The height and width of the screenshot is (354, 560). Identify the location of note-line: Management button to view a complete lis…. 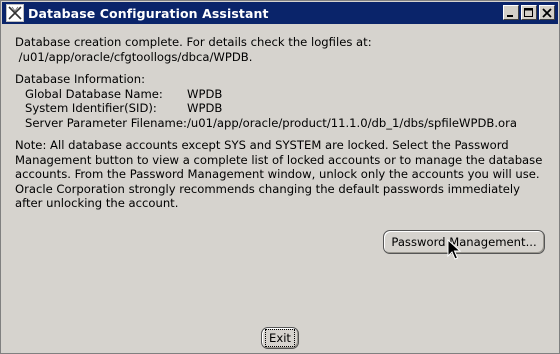
(279, 159).